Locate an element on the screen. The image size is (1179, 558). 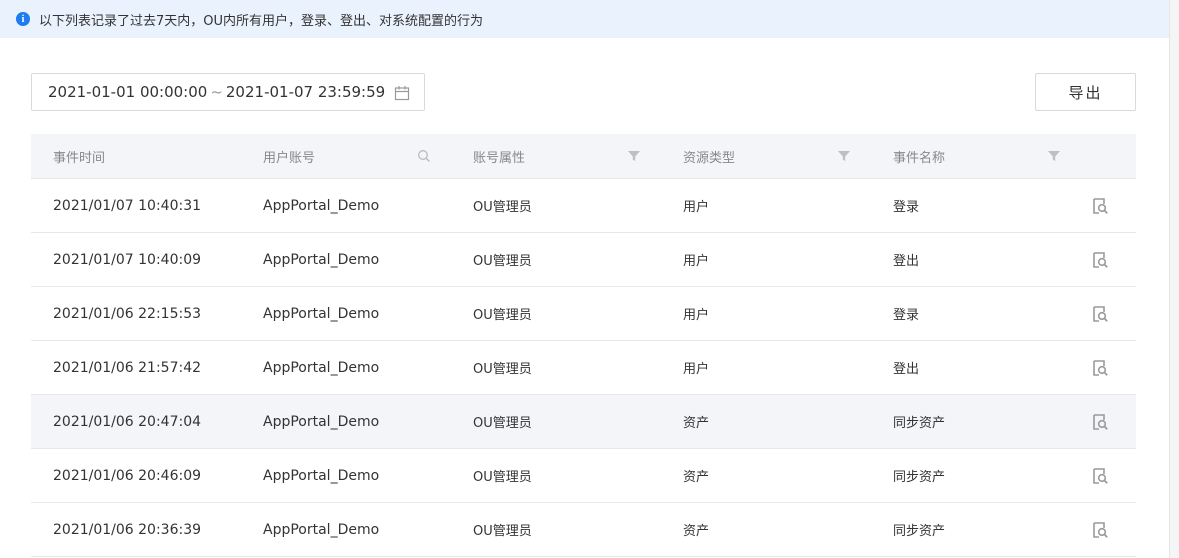
notice-bar: i 以下列表记录了过去7天内，OU内所有用户，登录、登出、对系统配置的行为 is located at coordinates (584, 19).